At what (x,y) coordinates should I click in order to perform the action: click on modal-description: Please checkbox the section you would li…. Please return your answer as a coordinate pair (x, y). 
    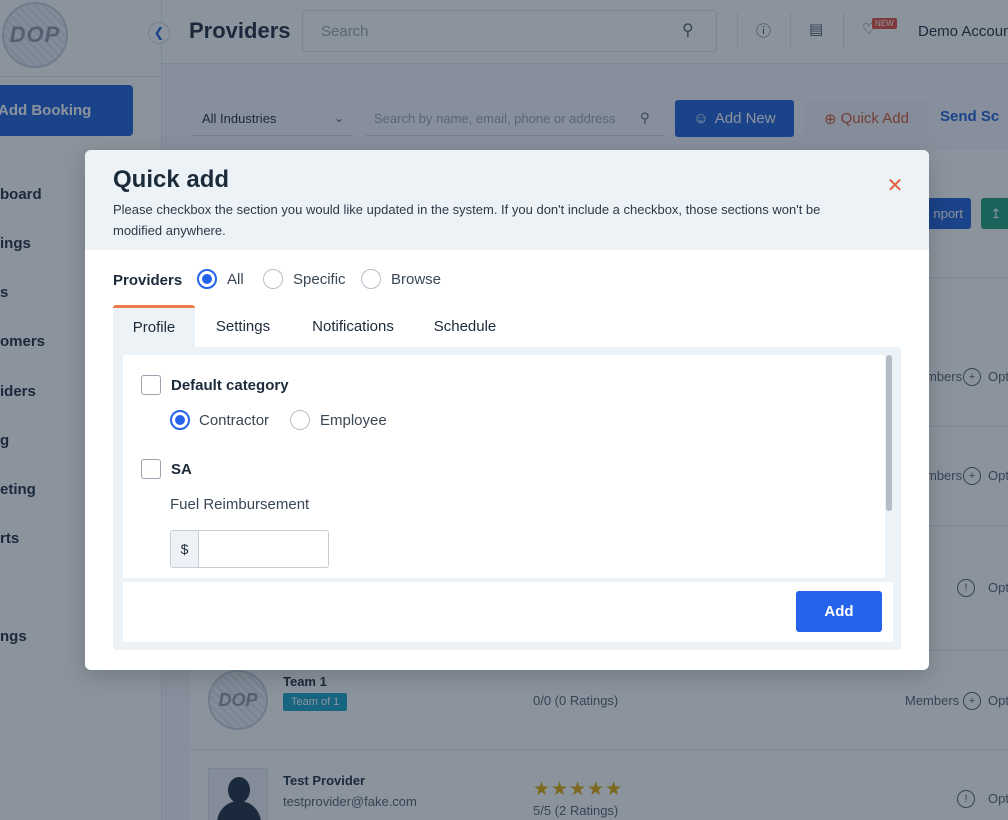
    Looking at the image, I should click on (467, 220).